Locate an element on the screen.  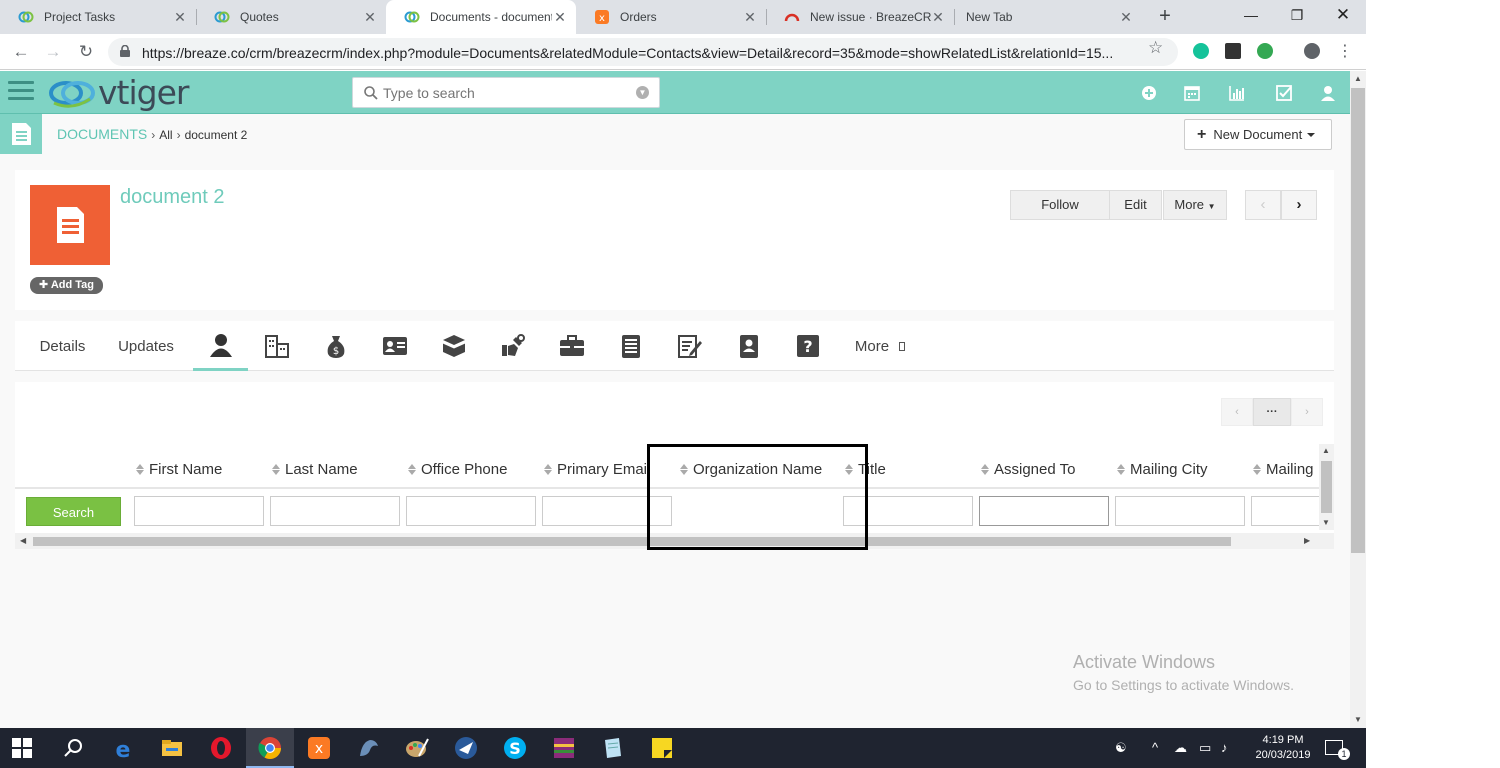
tab-organizations is located at coordinates (277, 346).